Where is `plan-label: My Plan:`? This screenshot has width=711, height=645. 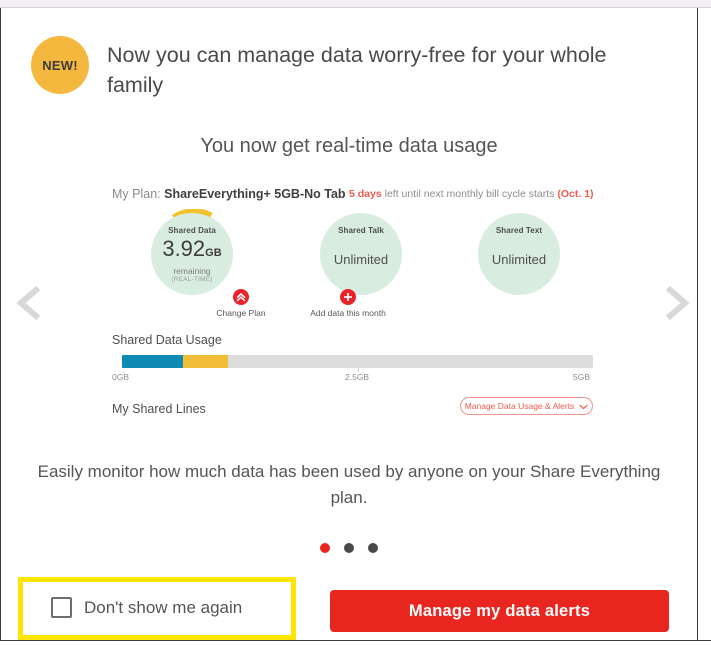 plan-label: My Plan: is located at coordinates (136, 194).